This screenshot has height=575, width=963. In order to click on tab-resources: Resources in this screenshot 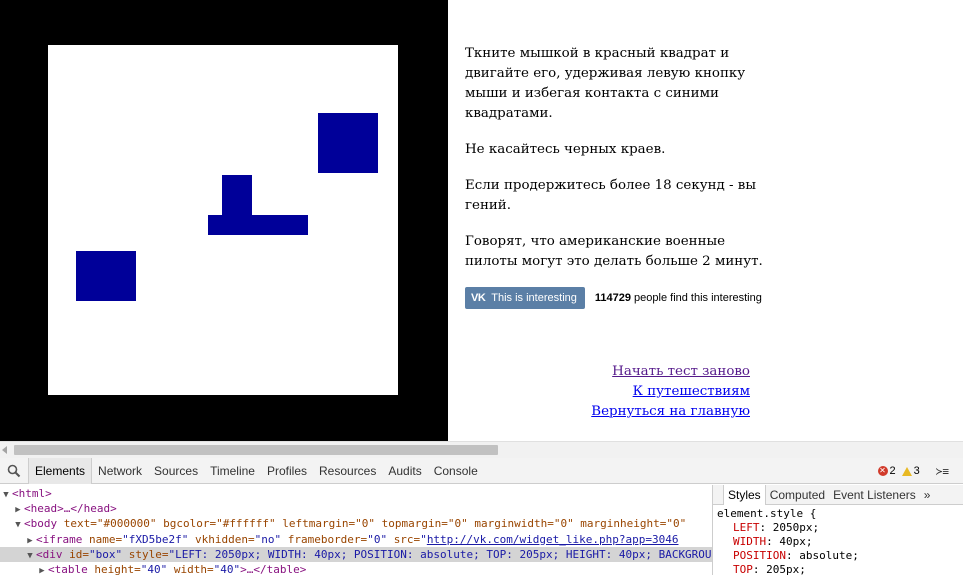, I will do `click(347, 471)`.